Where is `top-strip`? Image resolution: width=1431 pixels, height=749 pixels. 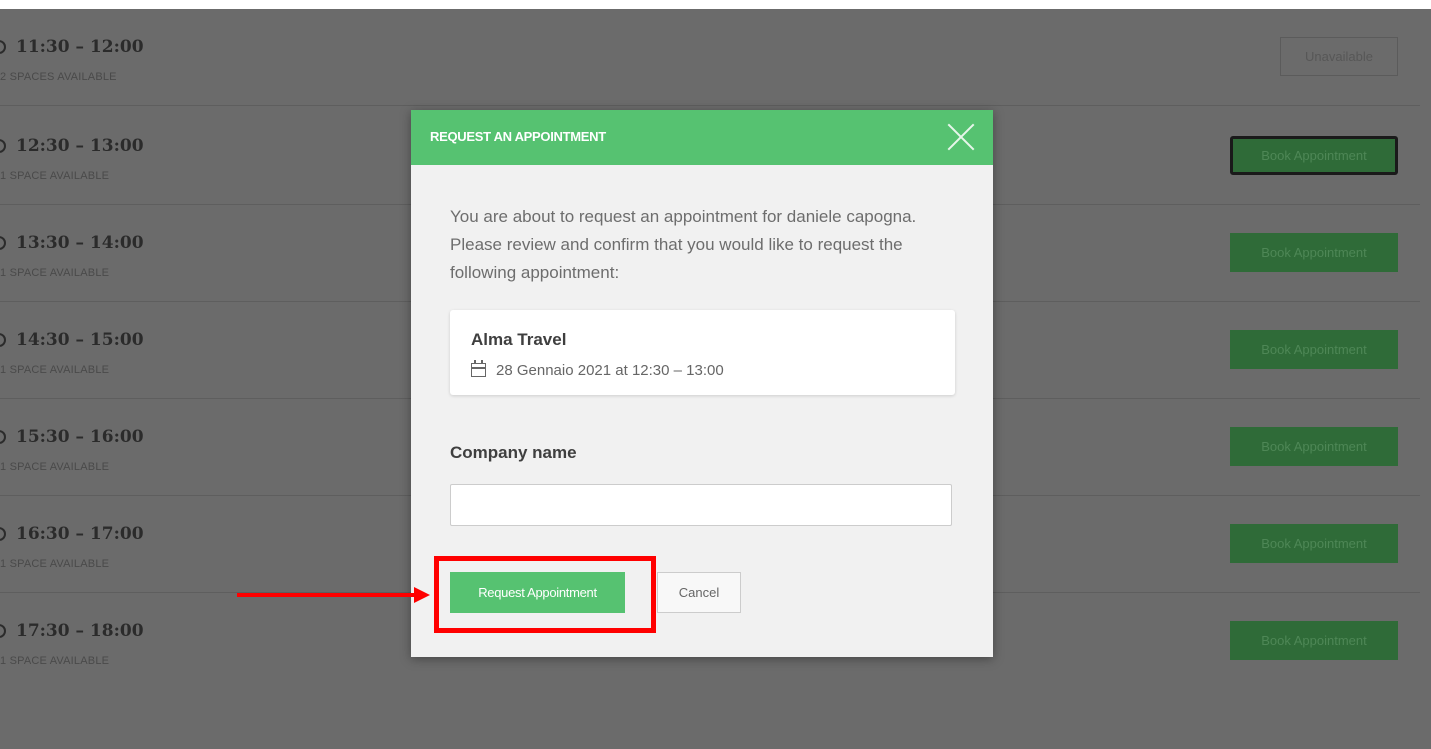
top-strip is located at coordinates (715, 4).